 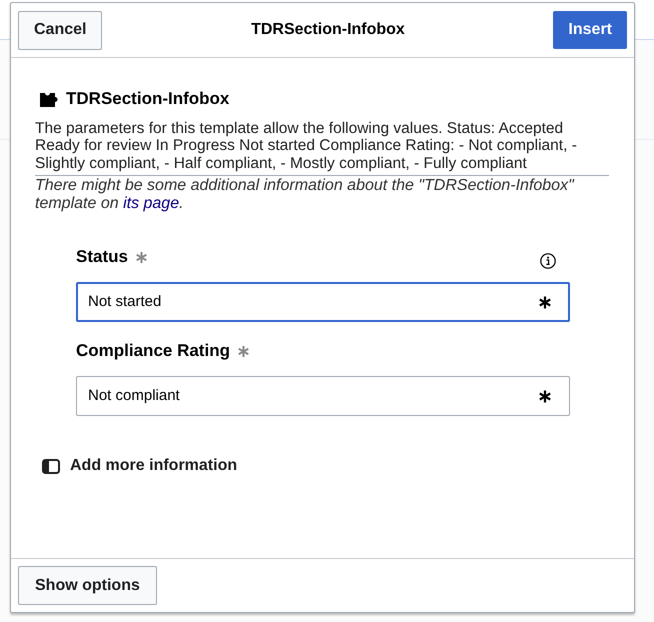 What do you see at coordinates (102, 257) in the screenshot?
I see `parameter-label: Status` at bounding box center [102, 257].